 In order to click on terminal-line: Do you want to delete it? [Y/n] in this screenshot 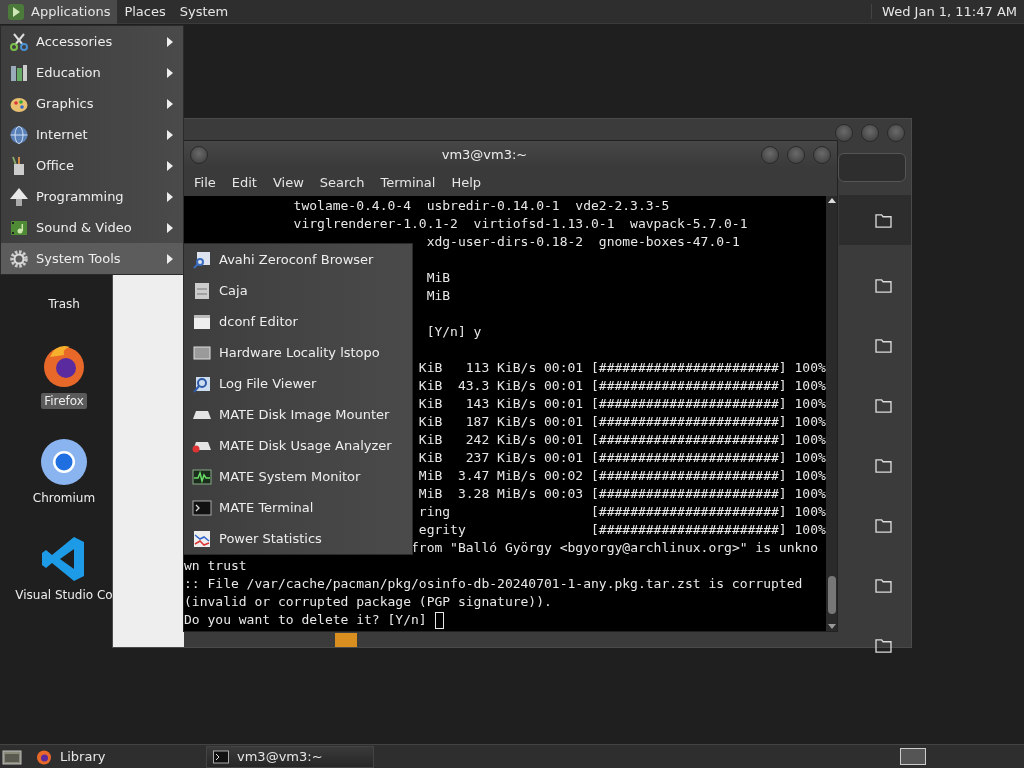, I will do `click(305, 620)`.